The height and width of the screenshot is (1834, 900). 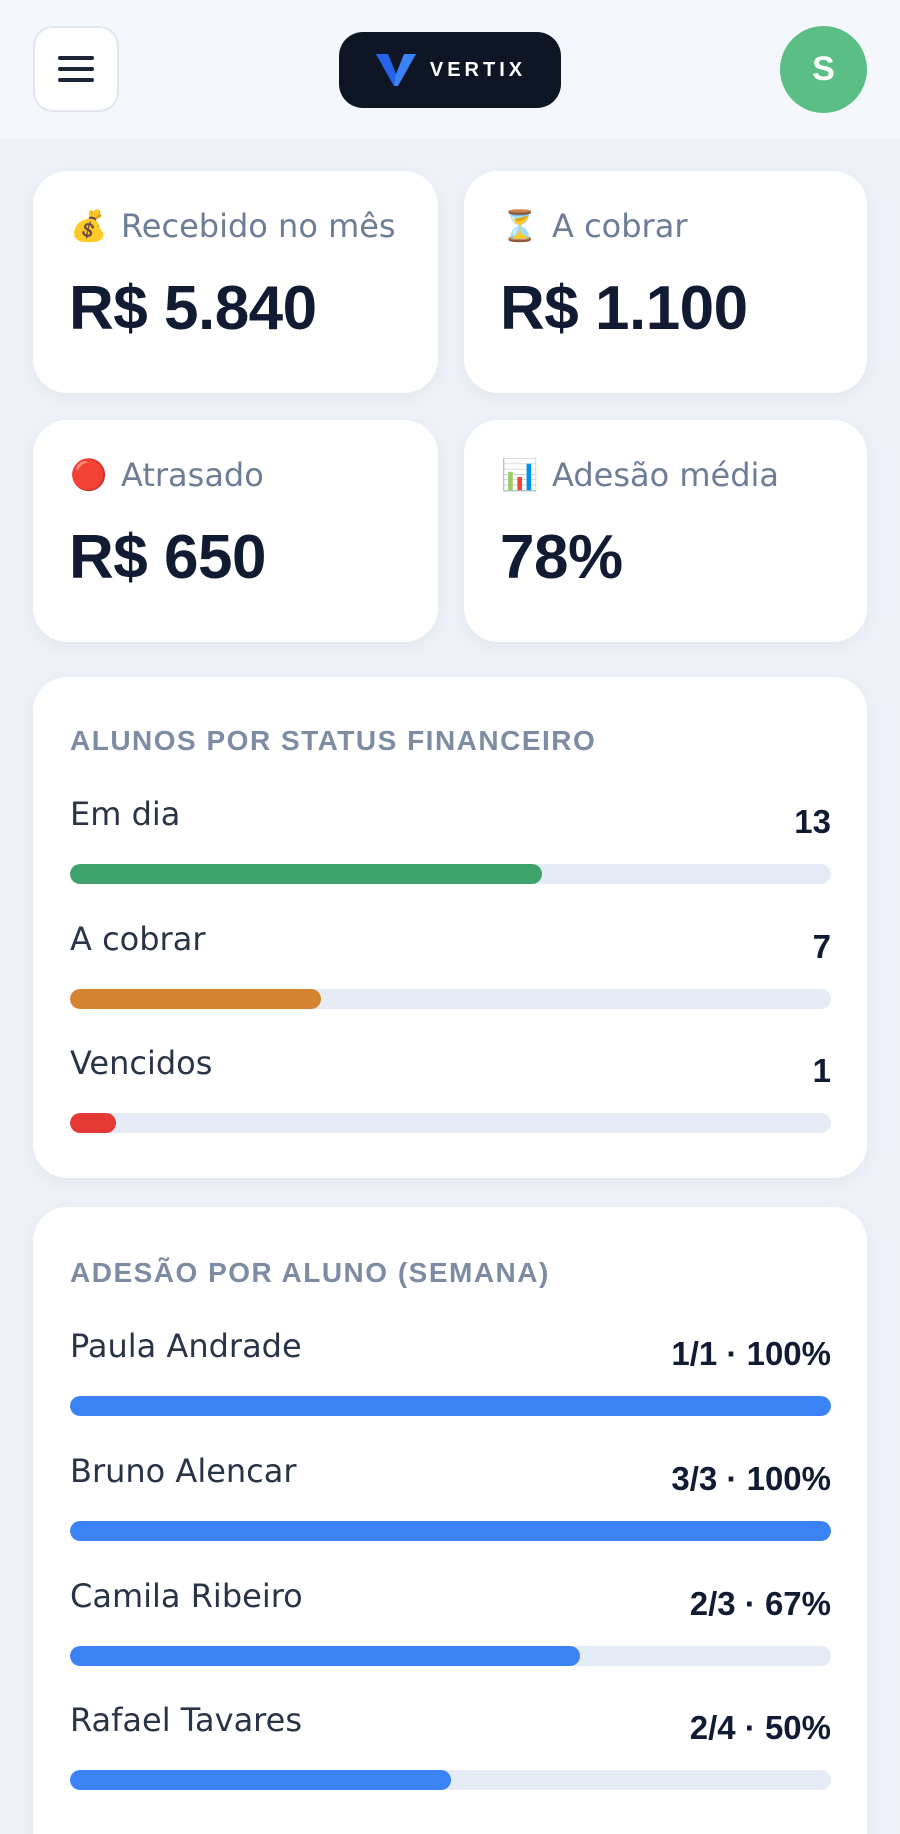 What do you see at coordinates (561, 557) in the screenshot?
I see `stat-value: 78%` at bounding box center [561, 557].